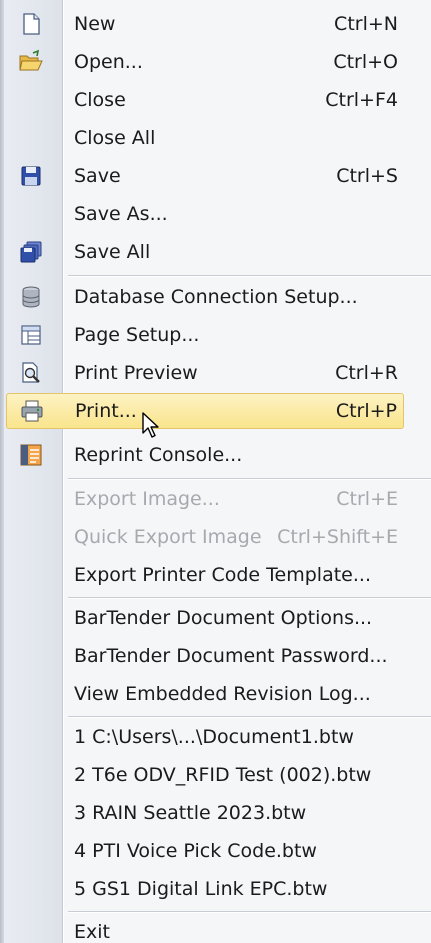 This screenshot has width=431, height=943. Describe the element at coordinates (205, 24) in the screenshot. I see `menu-item-new: New Ctrl+N` at that location.